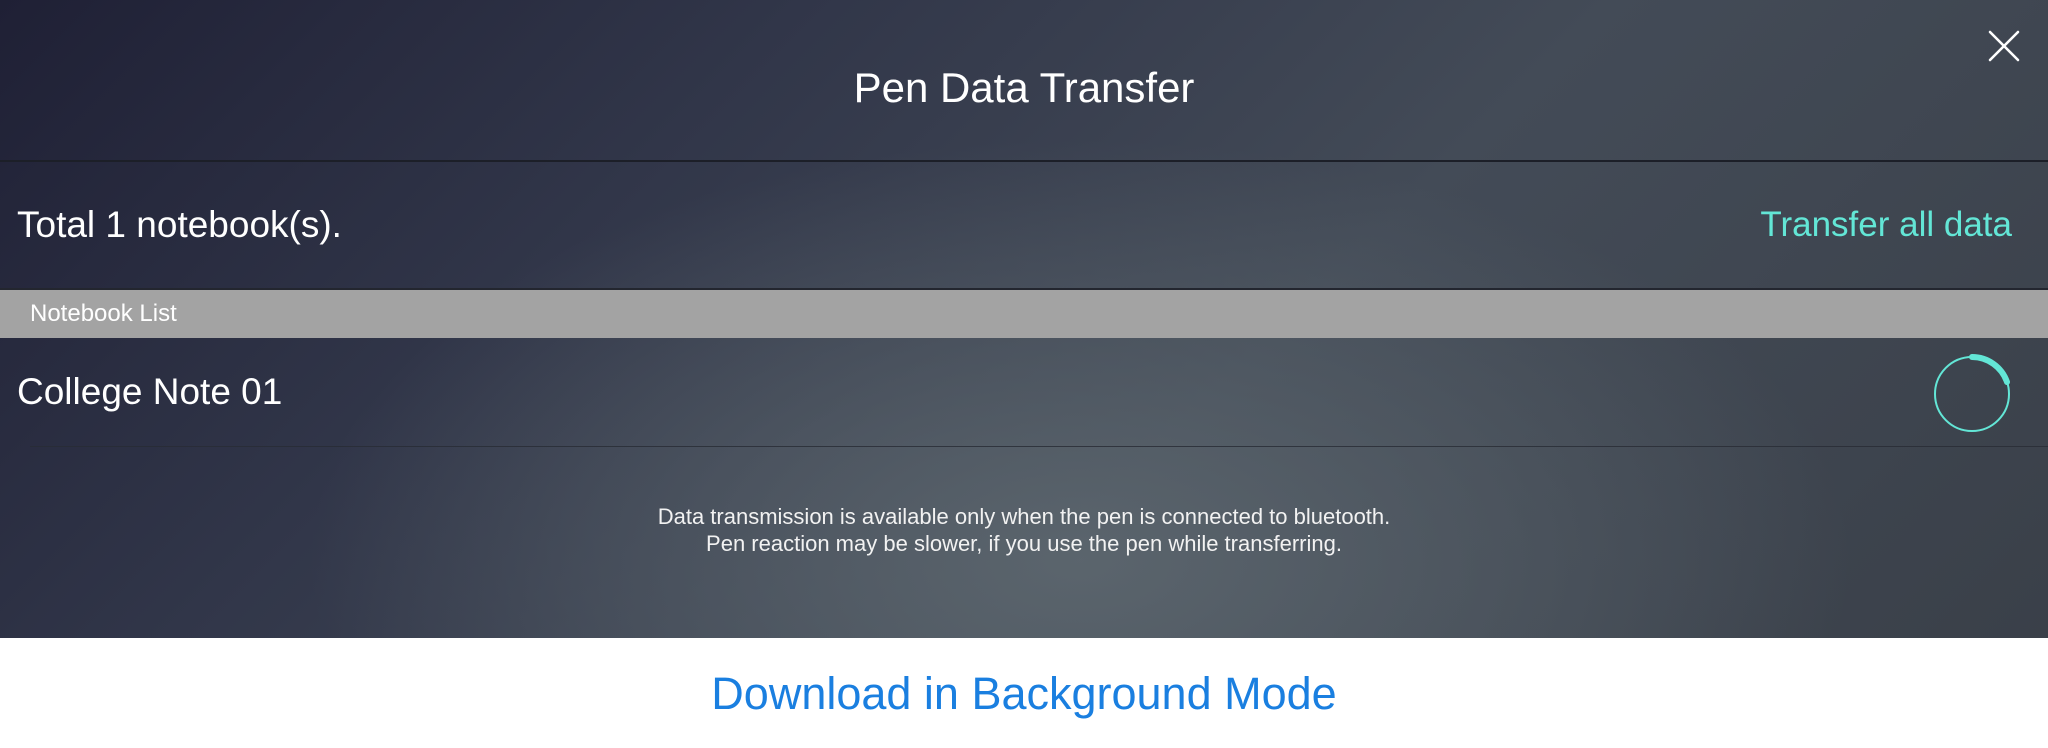 Image resolution: width=2048 pixels, height=748 pixels. I want to click on bottom-action-bar: Download in Background Mode, so click(1024, 693).